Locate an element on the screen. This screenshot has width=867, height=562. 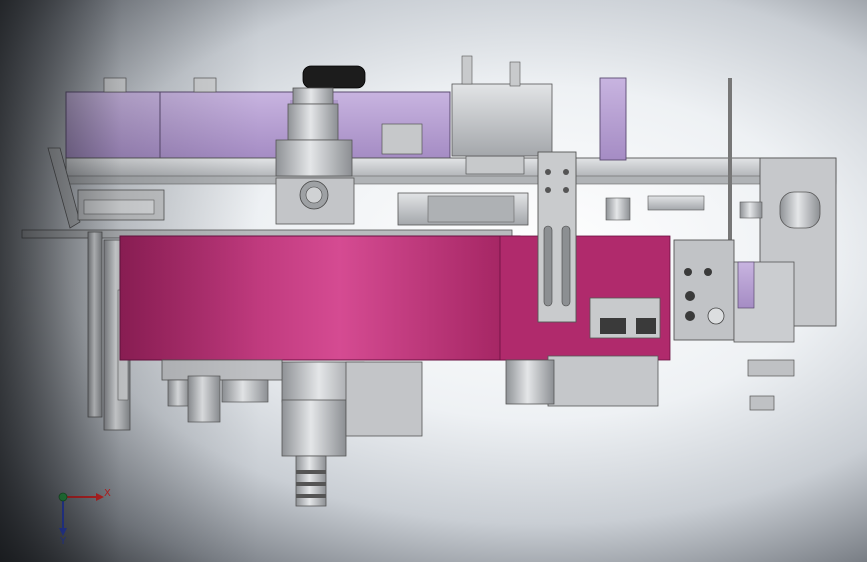
cover-knobs is located at coordinates (160, 85).